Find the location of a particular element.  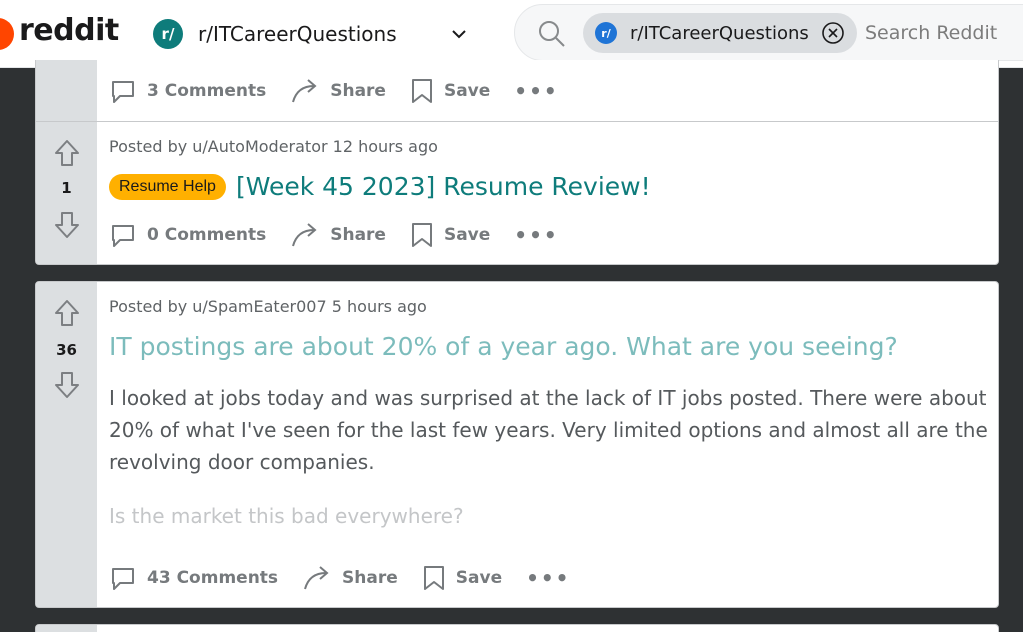

post-flair: Resume Help is located at coordinates (167, 186).